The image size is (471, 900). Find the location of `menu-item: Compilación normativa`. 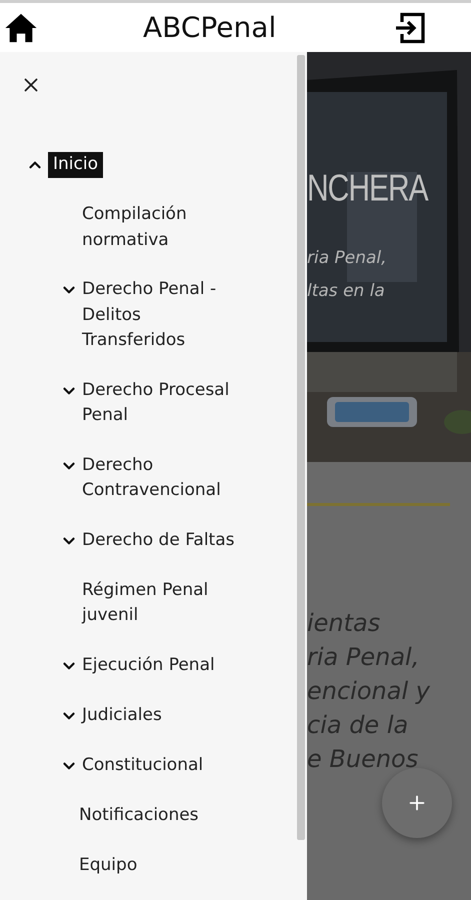

menu-item: Compilación normativa is located at coordinates (162, 227).